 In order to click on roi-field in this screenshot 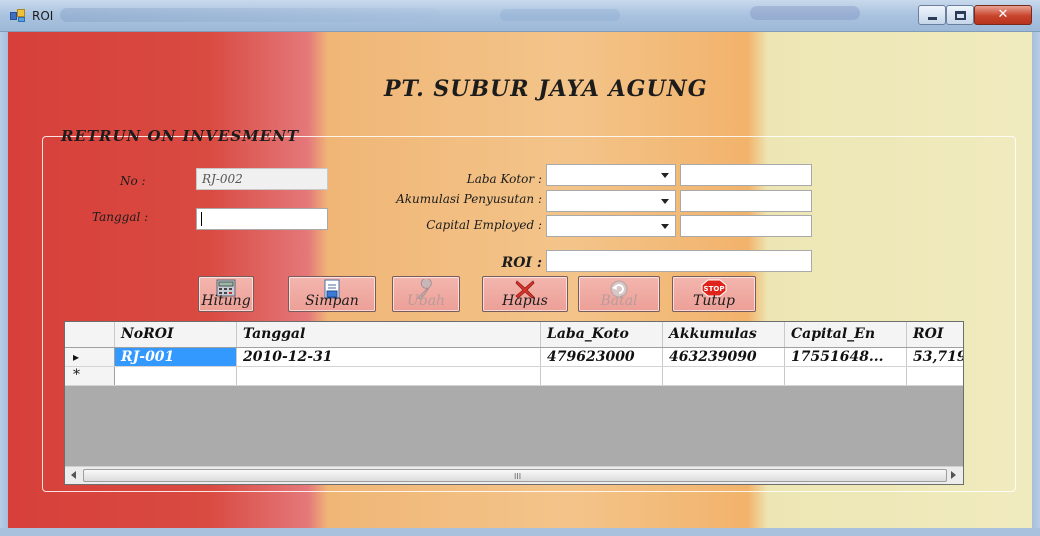, I will do `click(679, 261)`.